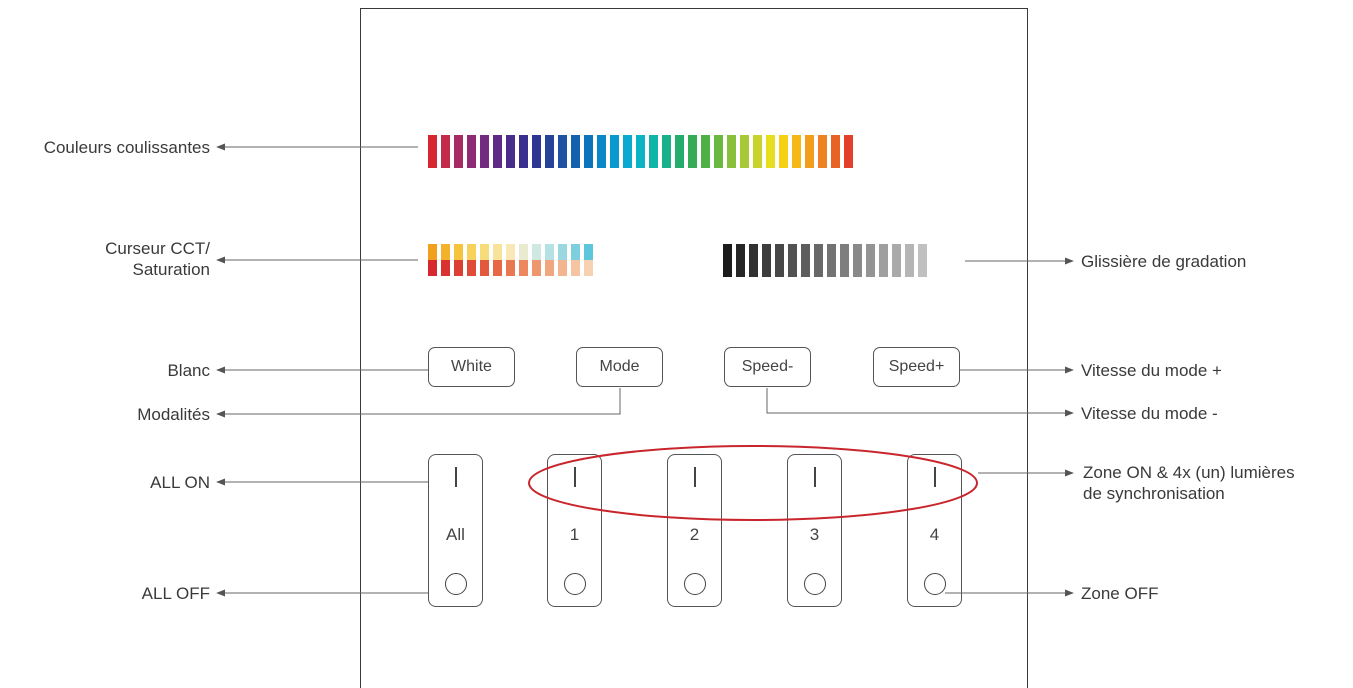 This screenshot has width=1353, height=688. What do you see at coordinates (173, 414) in the screenshot?
I see `label-modalites: Modalités` at bounding box center [173, 414].